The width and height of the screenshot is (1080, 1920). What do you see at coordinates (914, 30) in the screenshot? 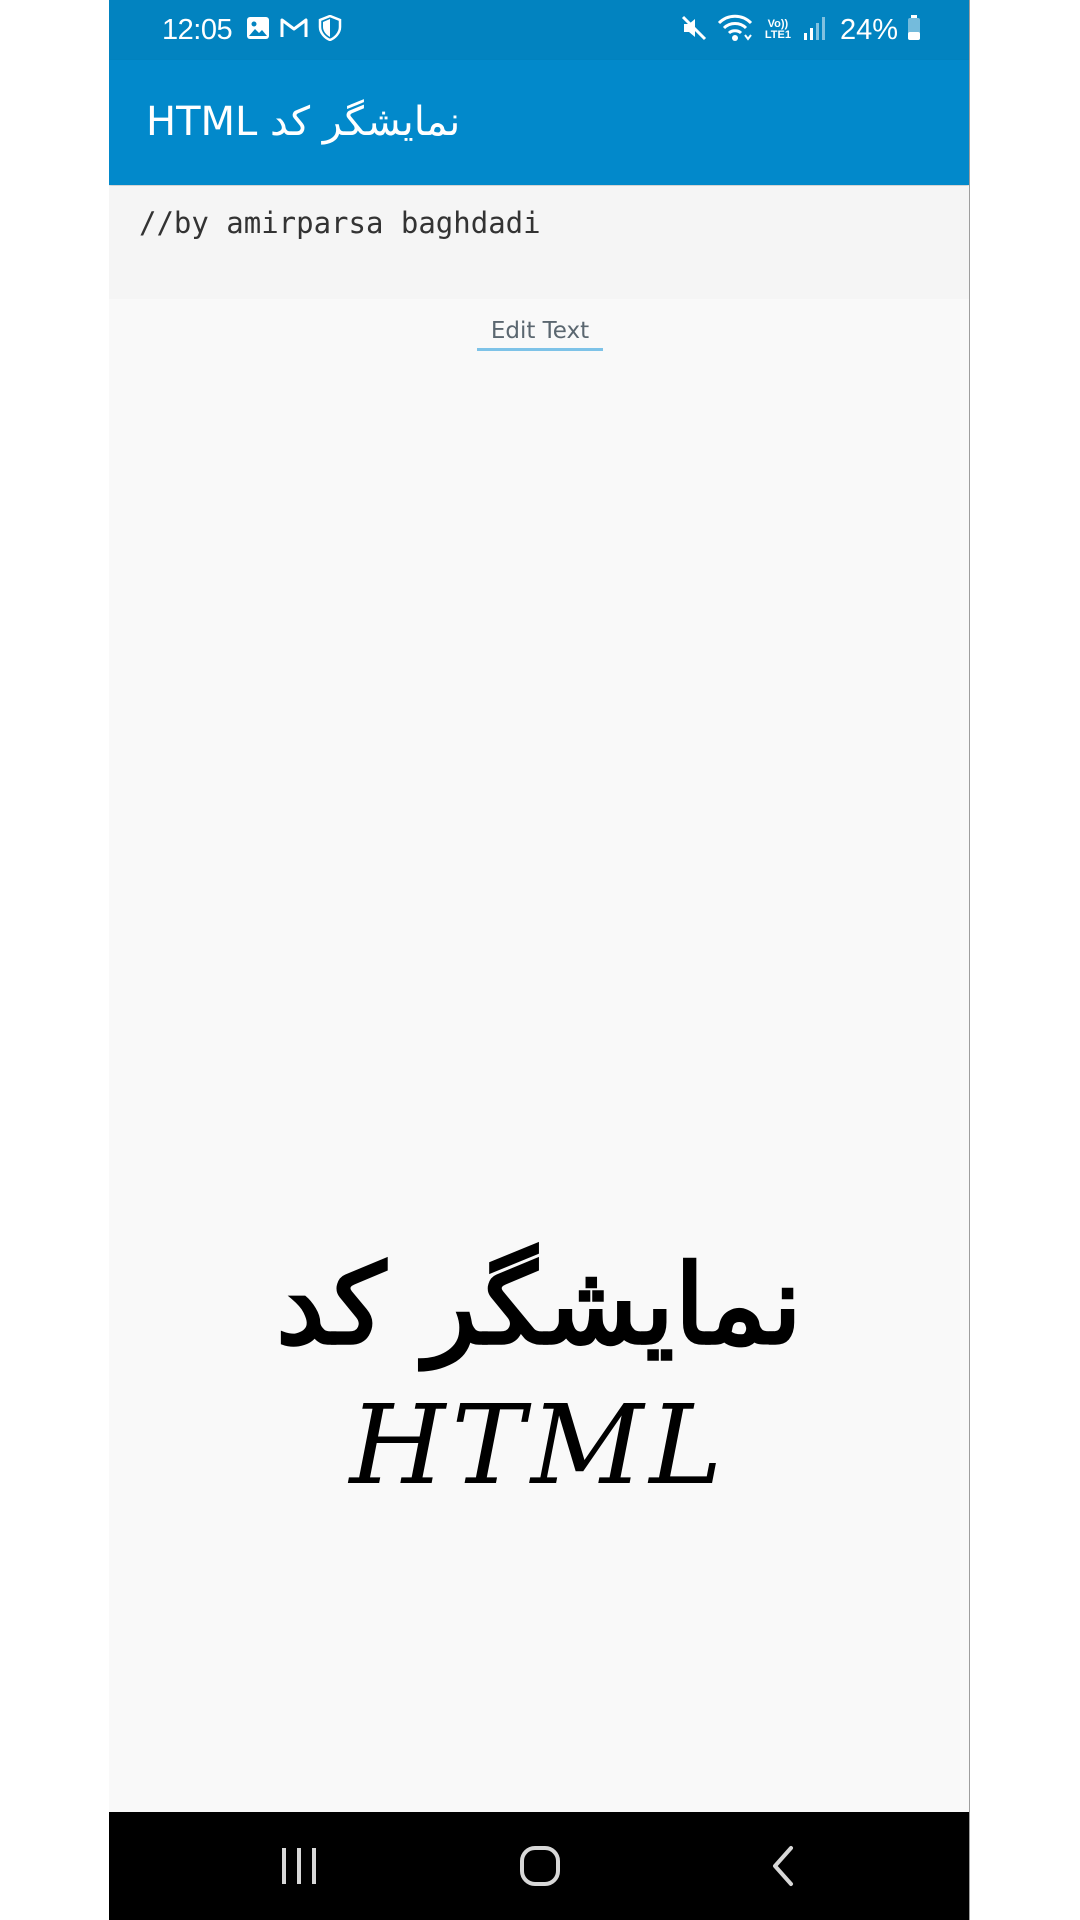
I see `battery-icon` at bounding box center [914, 30].